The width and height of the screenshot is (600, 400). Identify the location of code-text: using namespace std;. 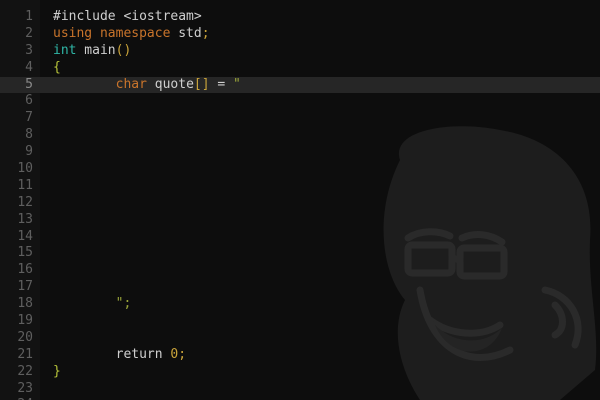
(131, 34).